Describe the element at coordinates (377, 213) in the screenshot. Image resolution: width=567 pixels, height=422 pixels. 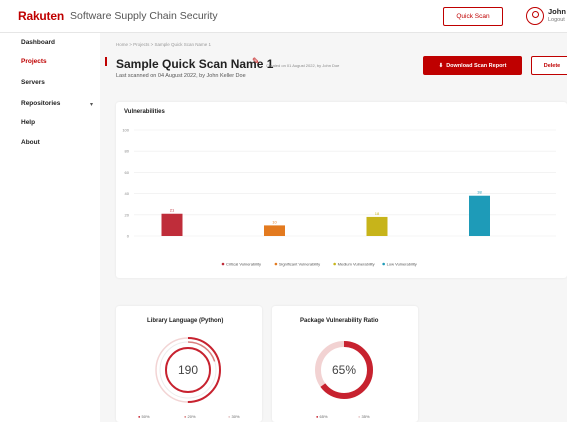
I see `bar-value-label: 18` at that location.